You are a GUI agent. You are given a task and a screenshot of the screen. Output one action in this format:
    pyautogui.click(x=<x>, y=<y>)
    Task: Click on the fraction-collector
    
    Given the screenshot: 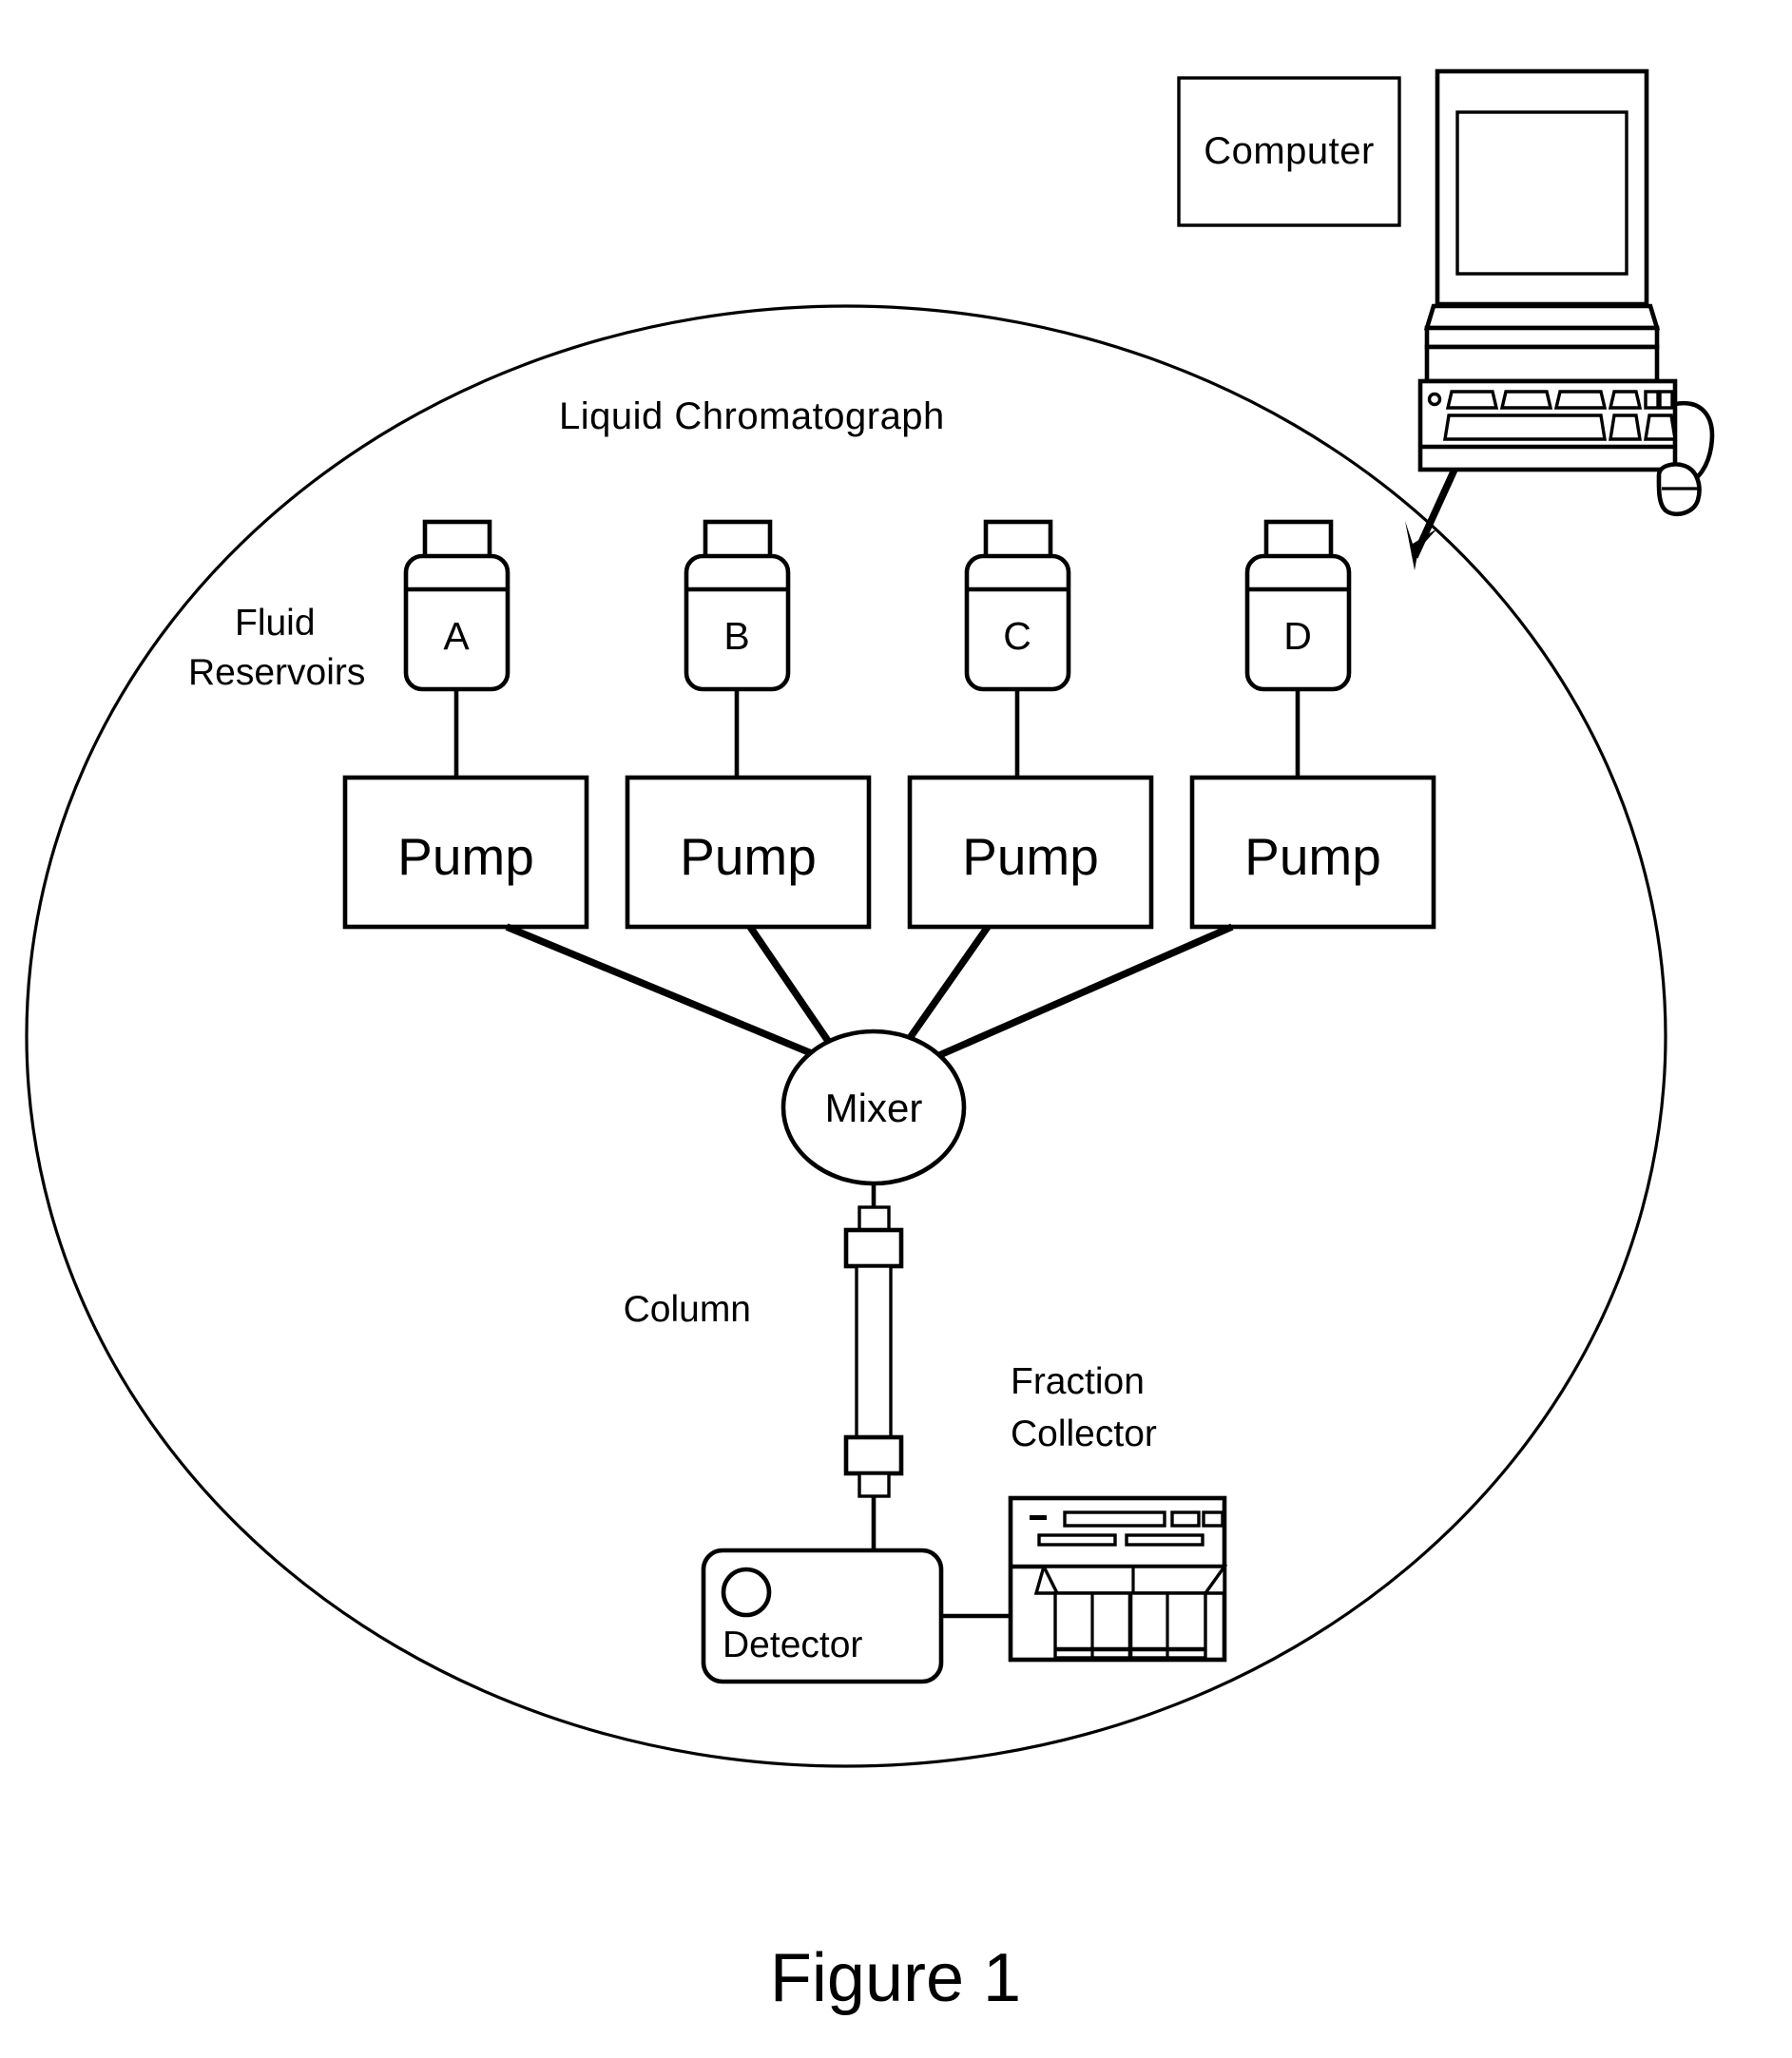 What is the action you would take?
    pyautogui.click(x=1118, y=1579)
    